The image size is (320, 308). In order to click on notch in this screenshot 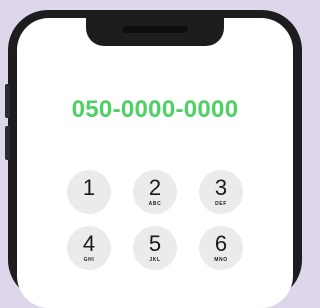, I will do `click(155, 32)`.